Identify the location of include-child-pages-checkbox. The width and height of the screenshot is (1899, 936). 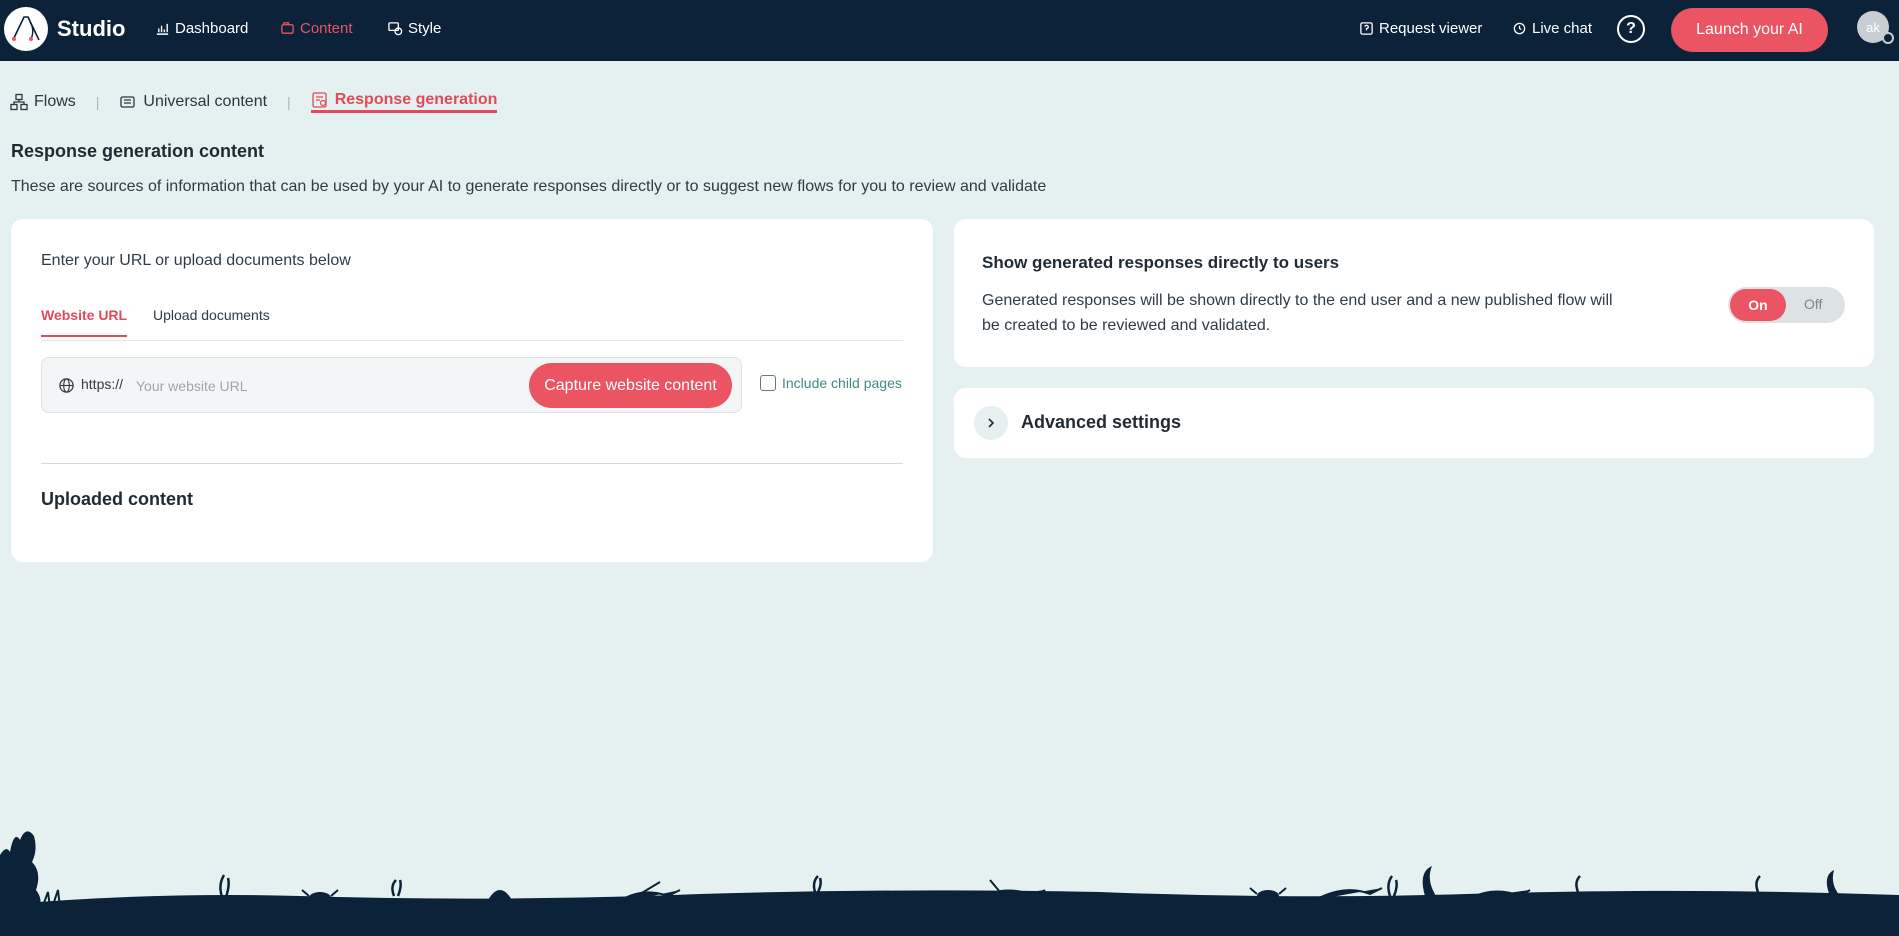
(768, 383).